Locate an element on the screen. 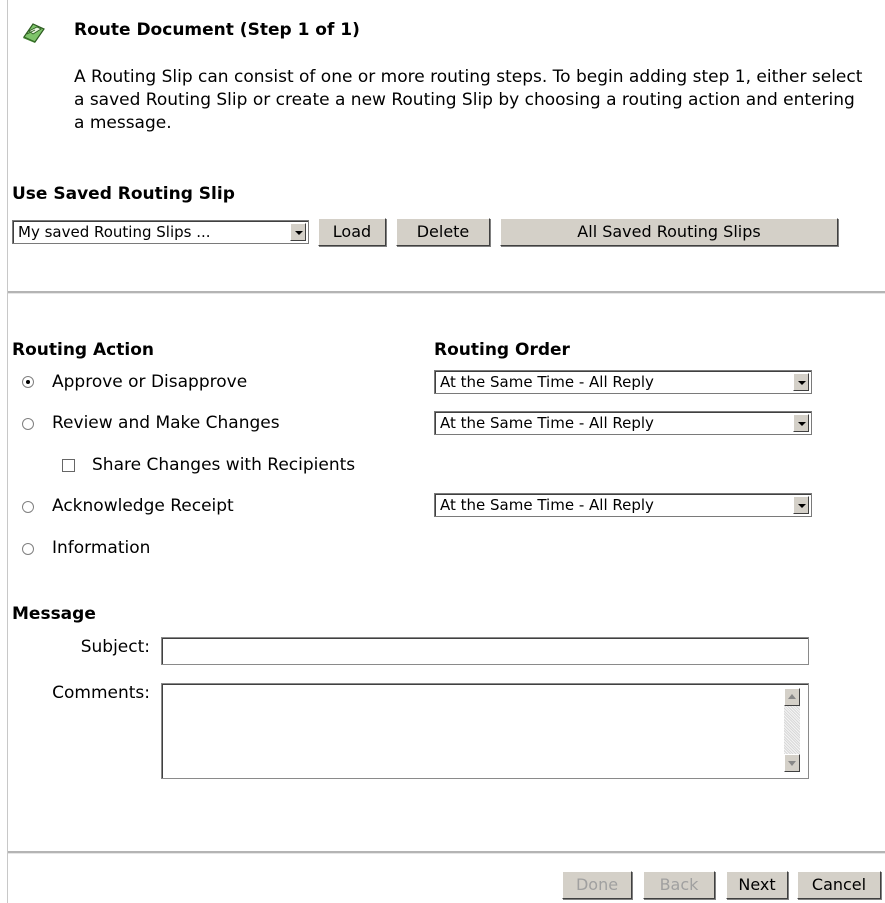 The height and width of the screenshot is (903, 885). routing-order-heading: Routing Order is located at coordinates (502, 350).